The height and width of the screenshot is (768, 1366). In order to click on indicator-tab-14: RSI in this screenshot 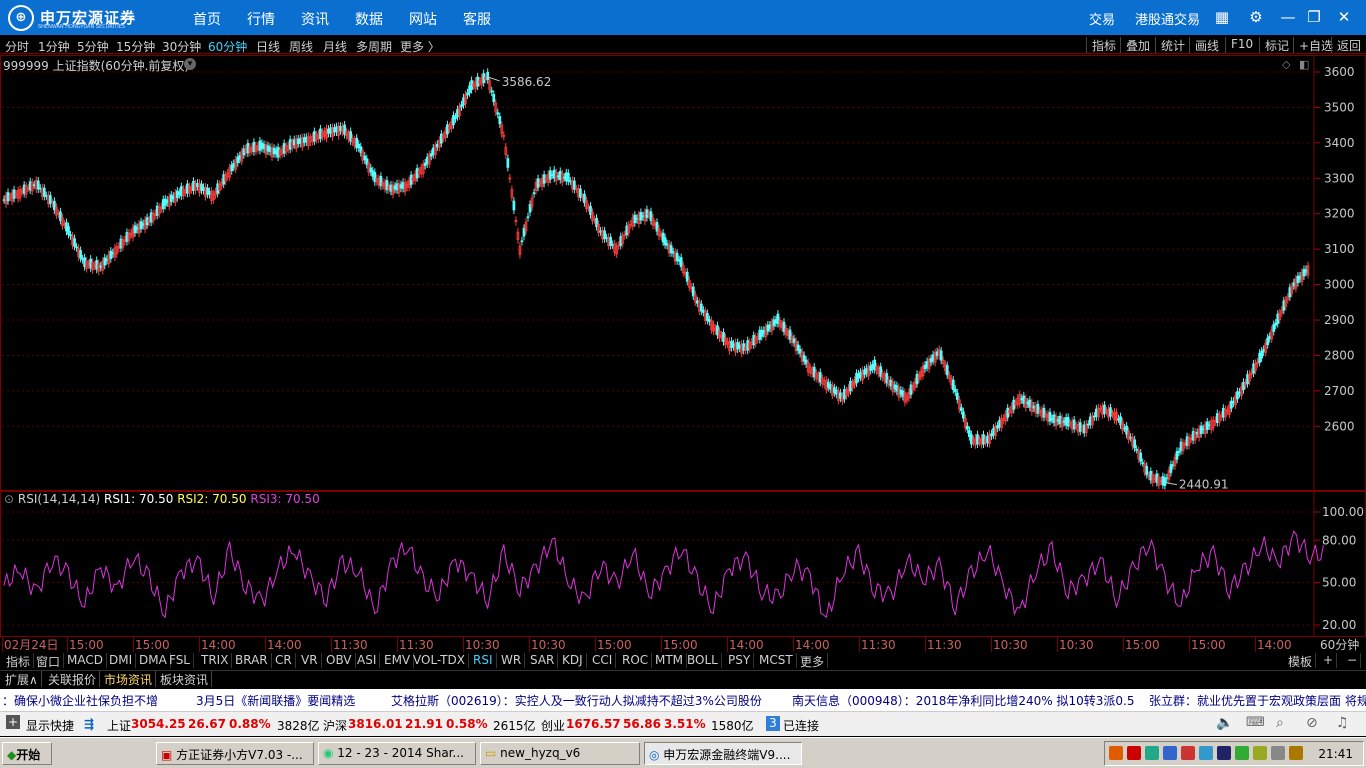, I will do `click(483, 660)`.